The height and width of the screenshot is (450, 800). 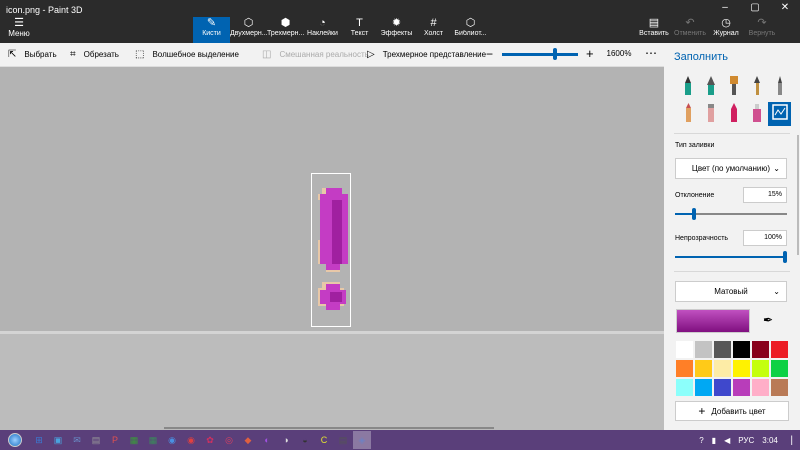 What do you see at coordinates (39, 440) in the screenshot?
I see `taskbar-app-icon: ⊞` at bounding box center [39, 440].